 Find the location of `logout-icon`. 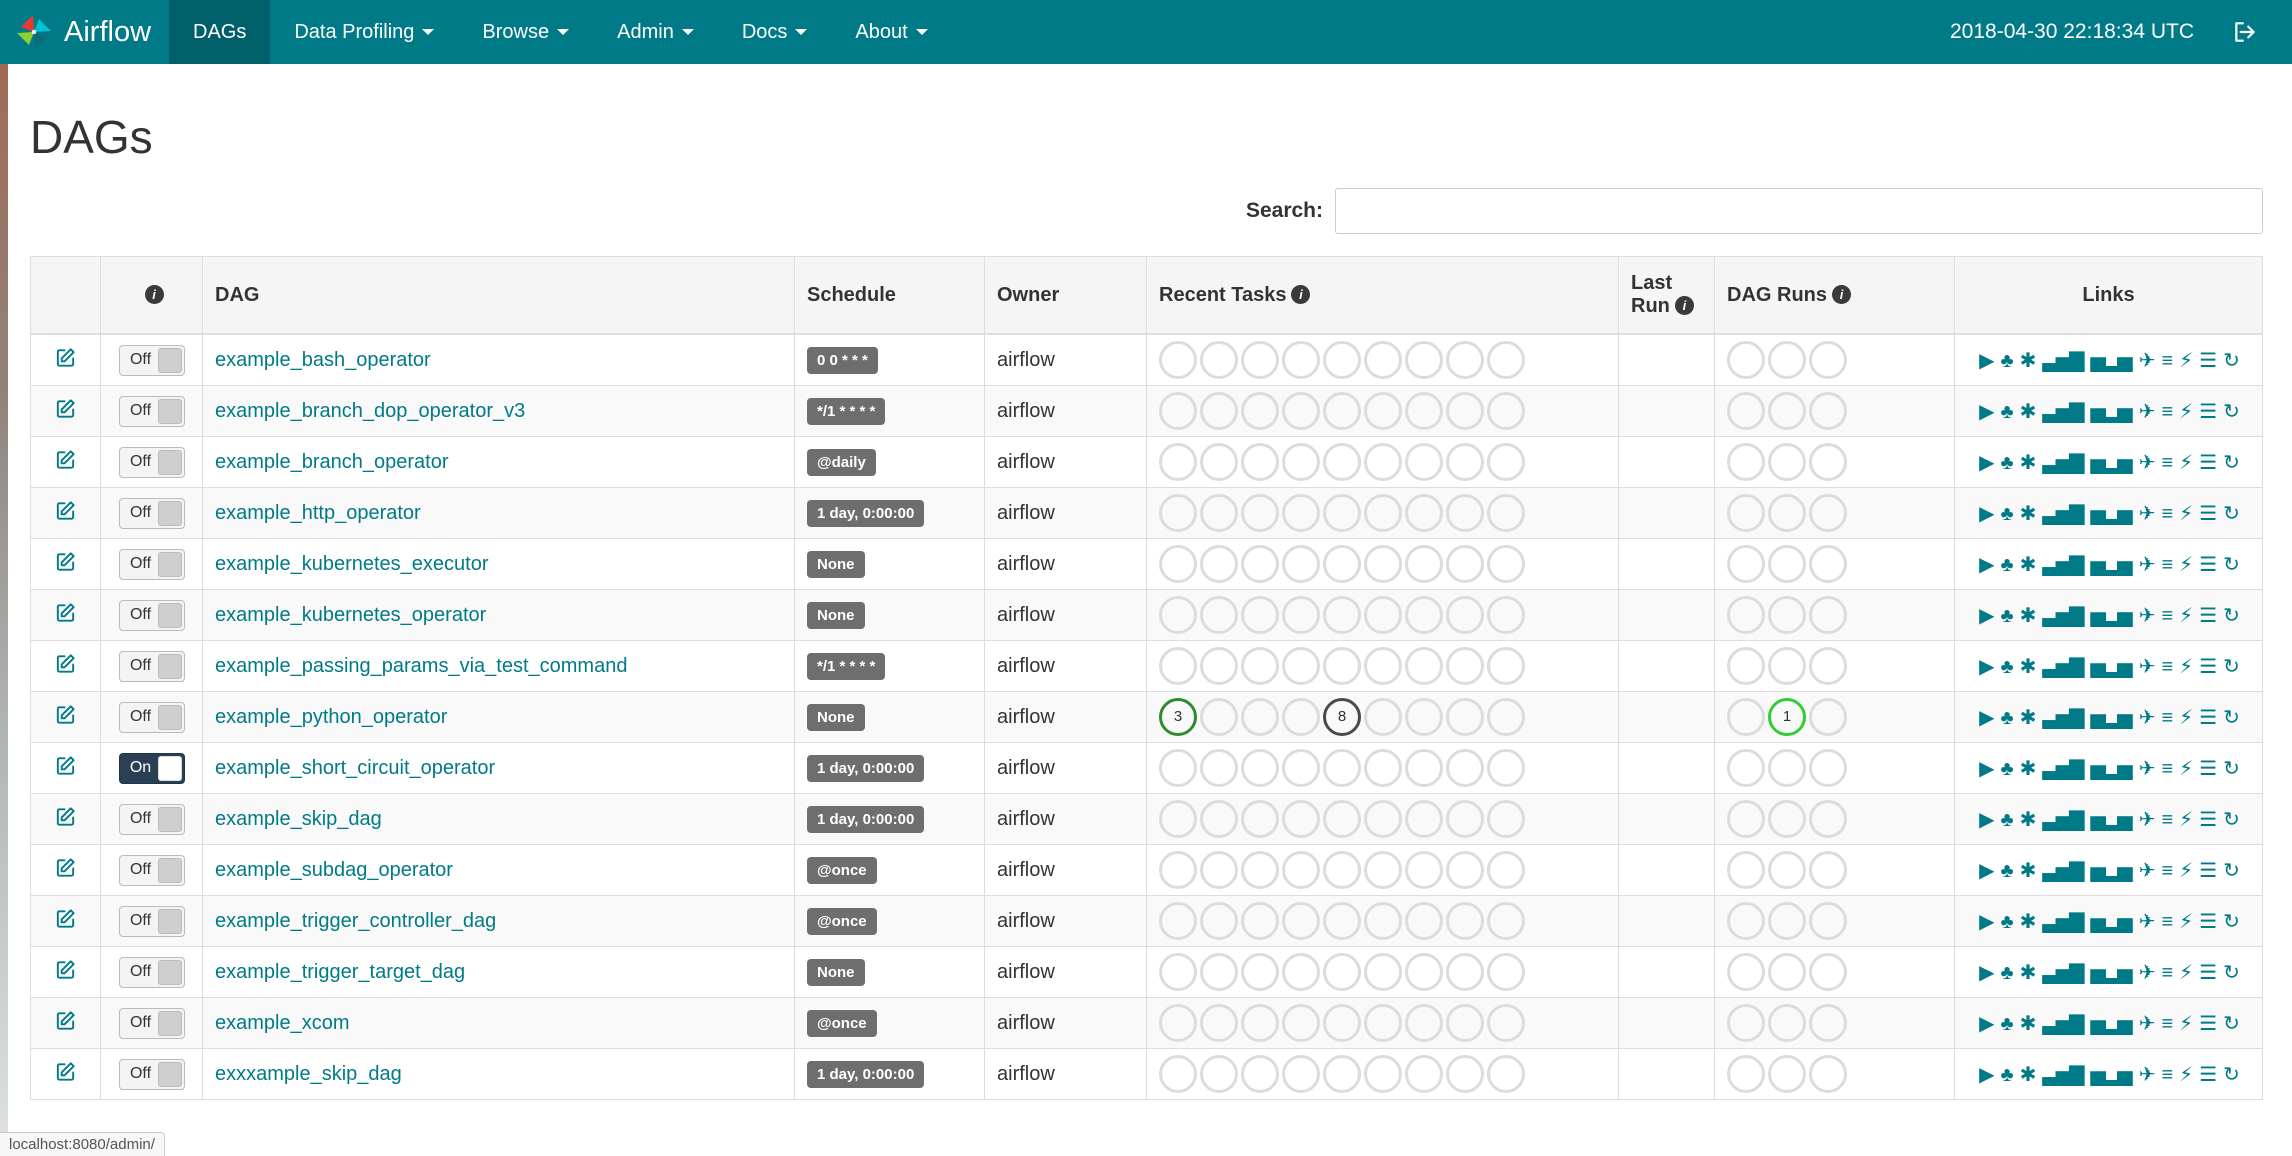

logout-icon is located at coordinates (2245, 32).